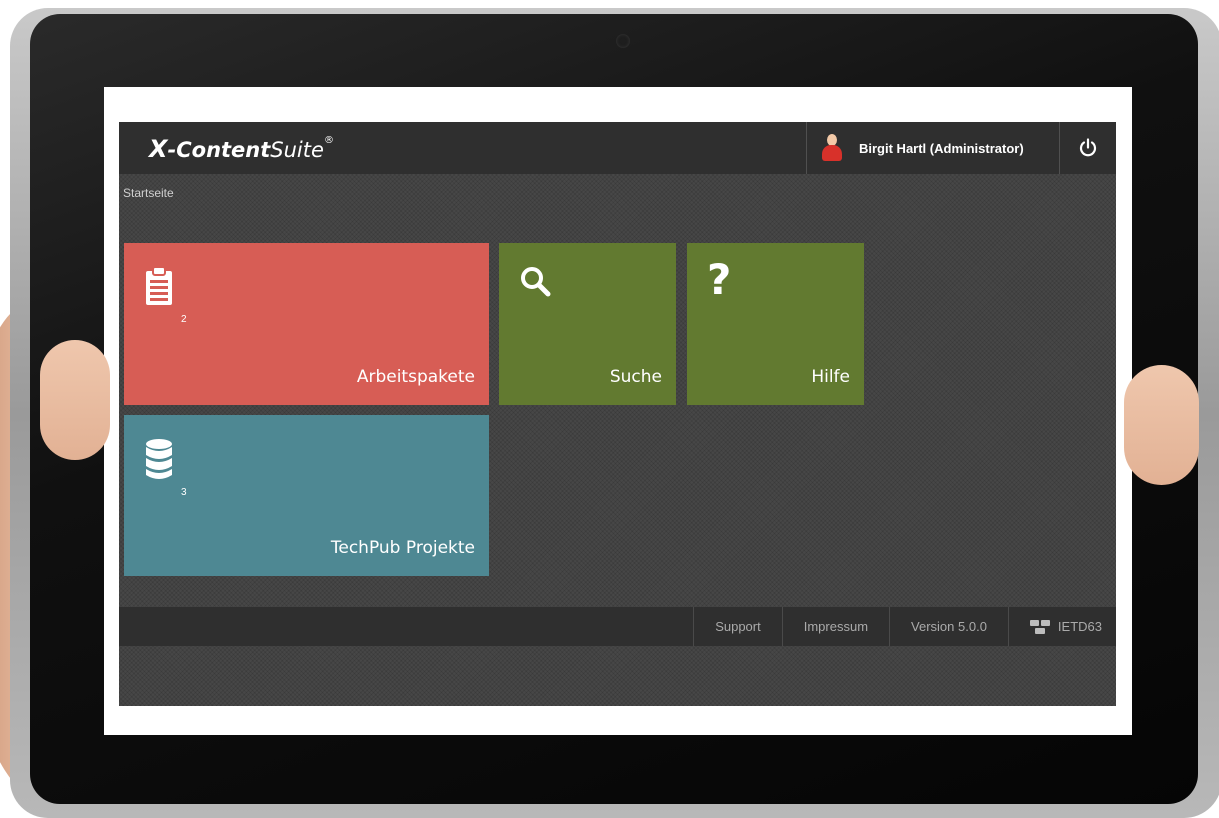 This screenshot has height=818, width=1219. What do you see at coordinates (835, 626) in the screenshot?
I see `footer-impressum-link: Impressum` at bounding box center [835, 626].